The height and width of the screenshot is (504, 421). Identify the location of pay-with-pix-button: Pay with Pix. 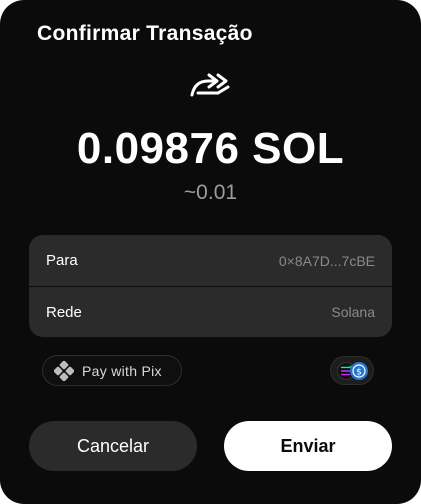
(112, 370).